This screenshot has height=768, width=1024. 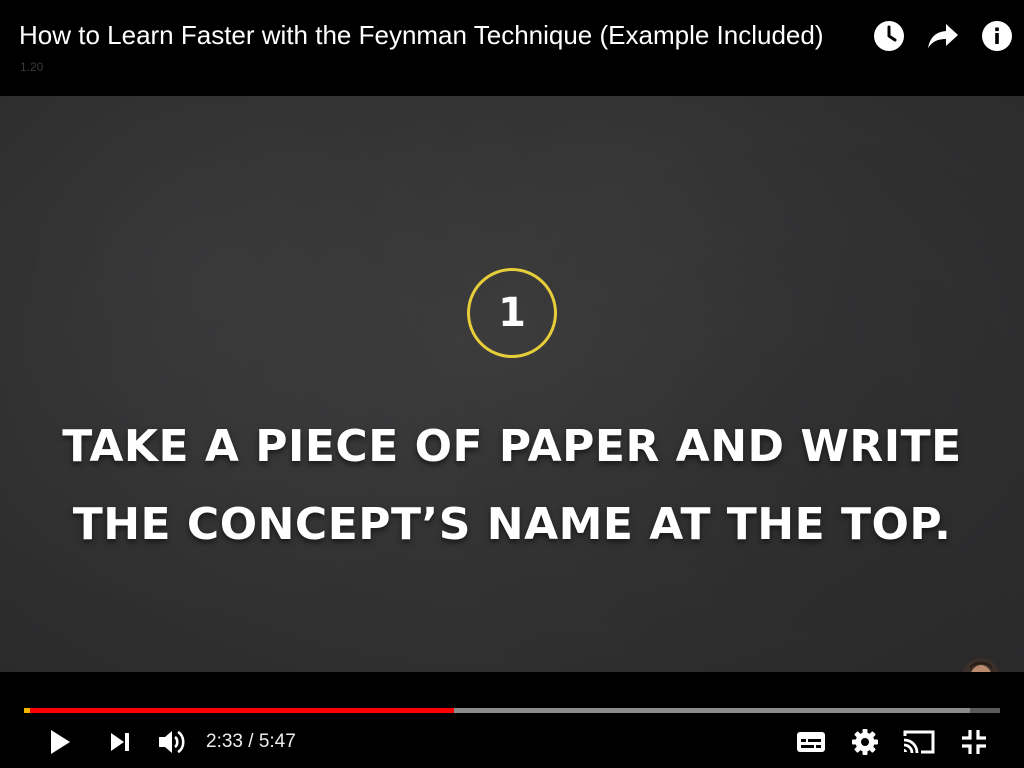 I want to click on control-row: 2:33 / 5:47, so click(x=512, y=742).